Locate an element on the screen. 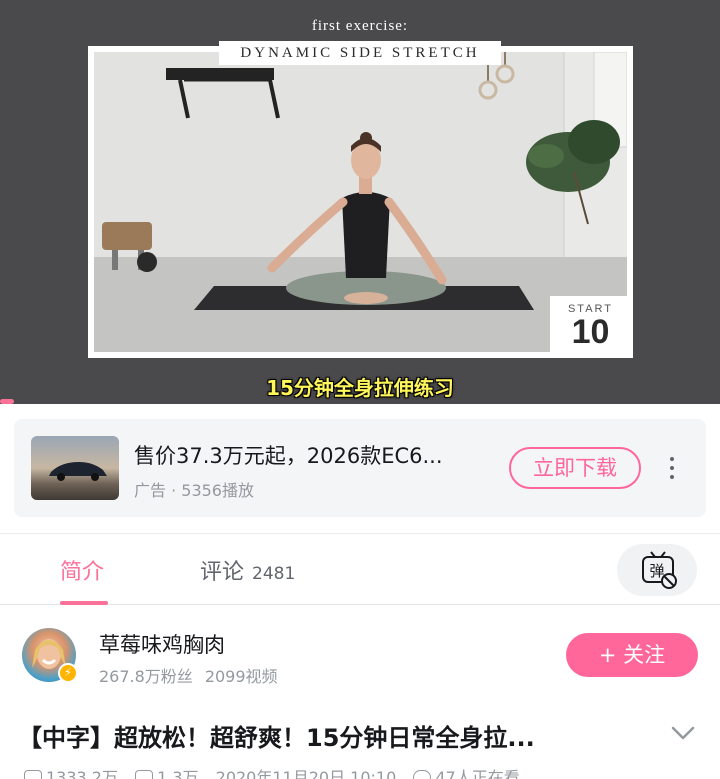 The width and height of the screenshot is (720, 779). follower-count: 267.8万粉丝 is located at coordinates (146, 676).